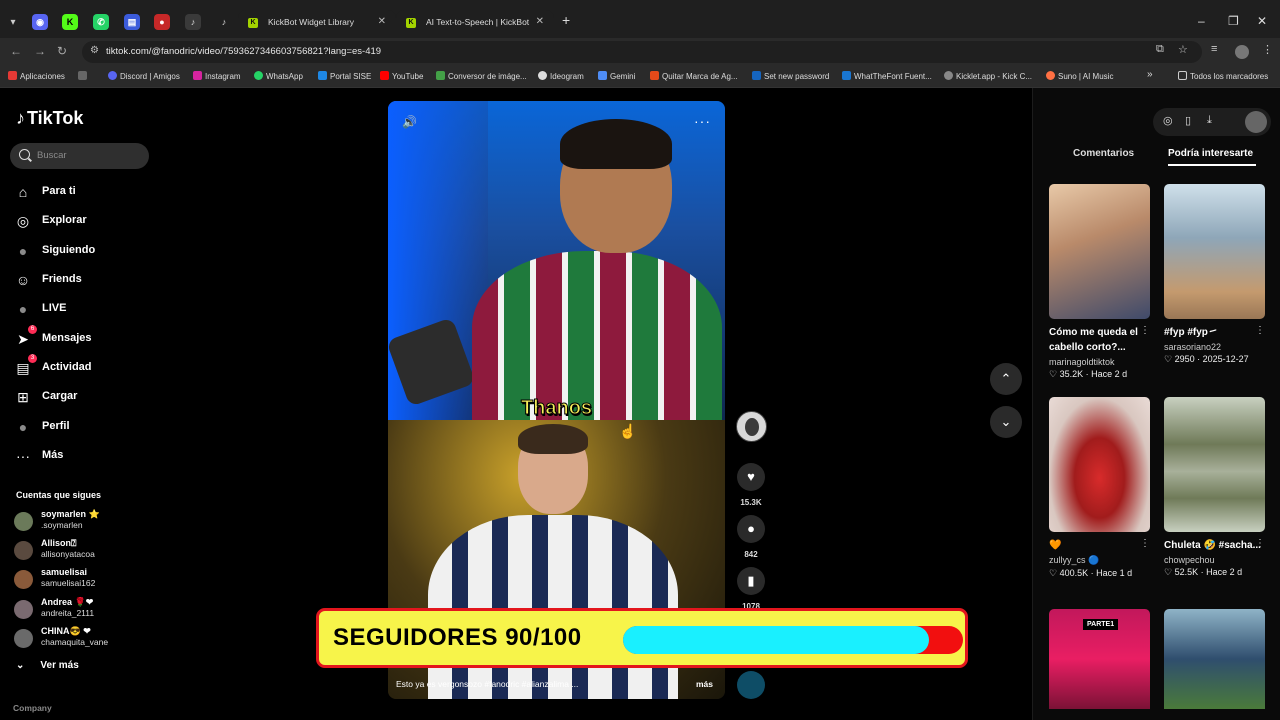  Describe the element at coordinates (62, 51) in the screenshot. I see `reload-icon: ↻` at that location.